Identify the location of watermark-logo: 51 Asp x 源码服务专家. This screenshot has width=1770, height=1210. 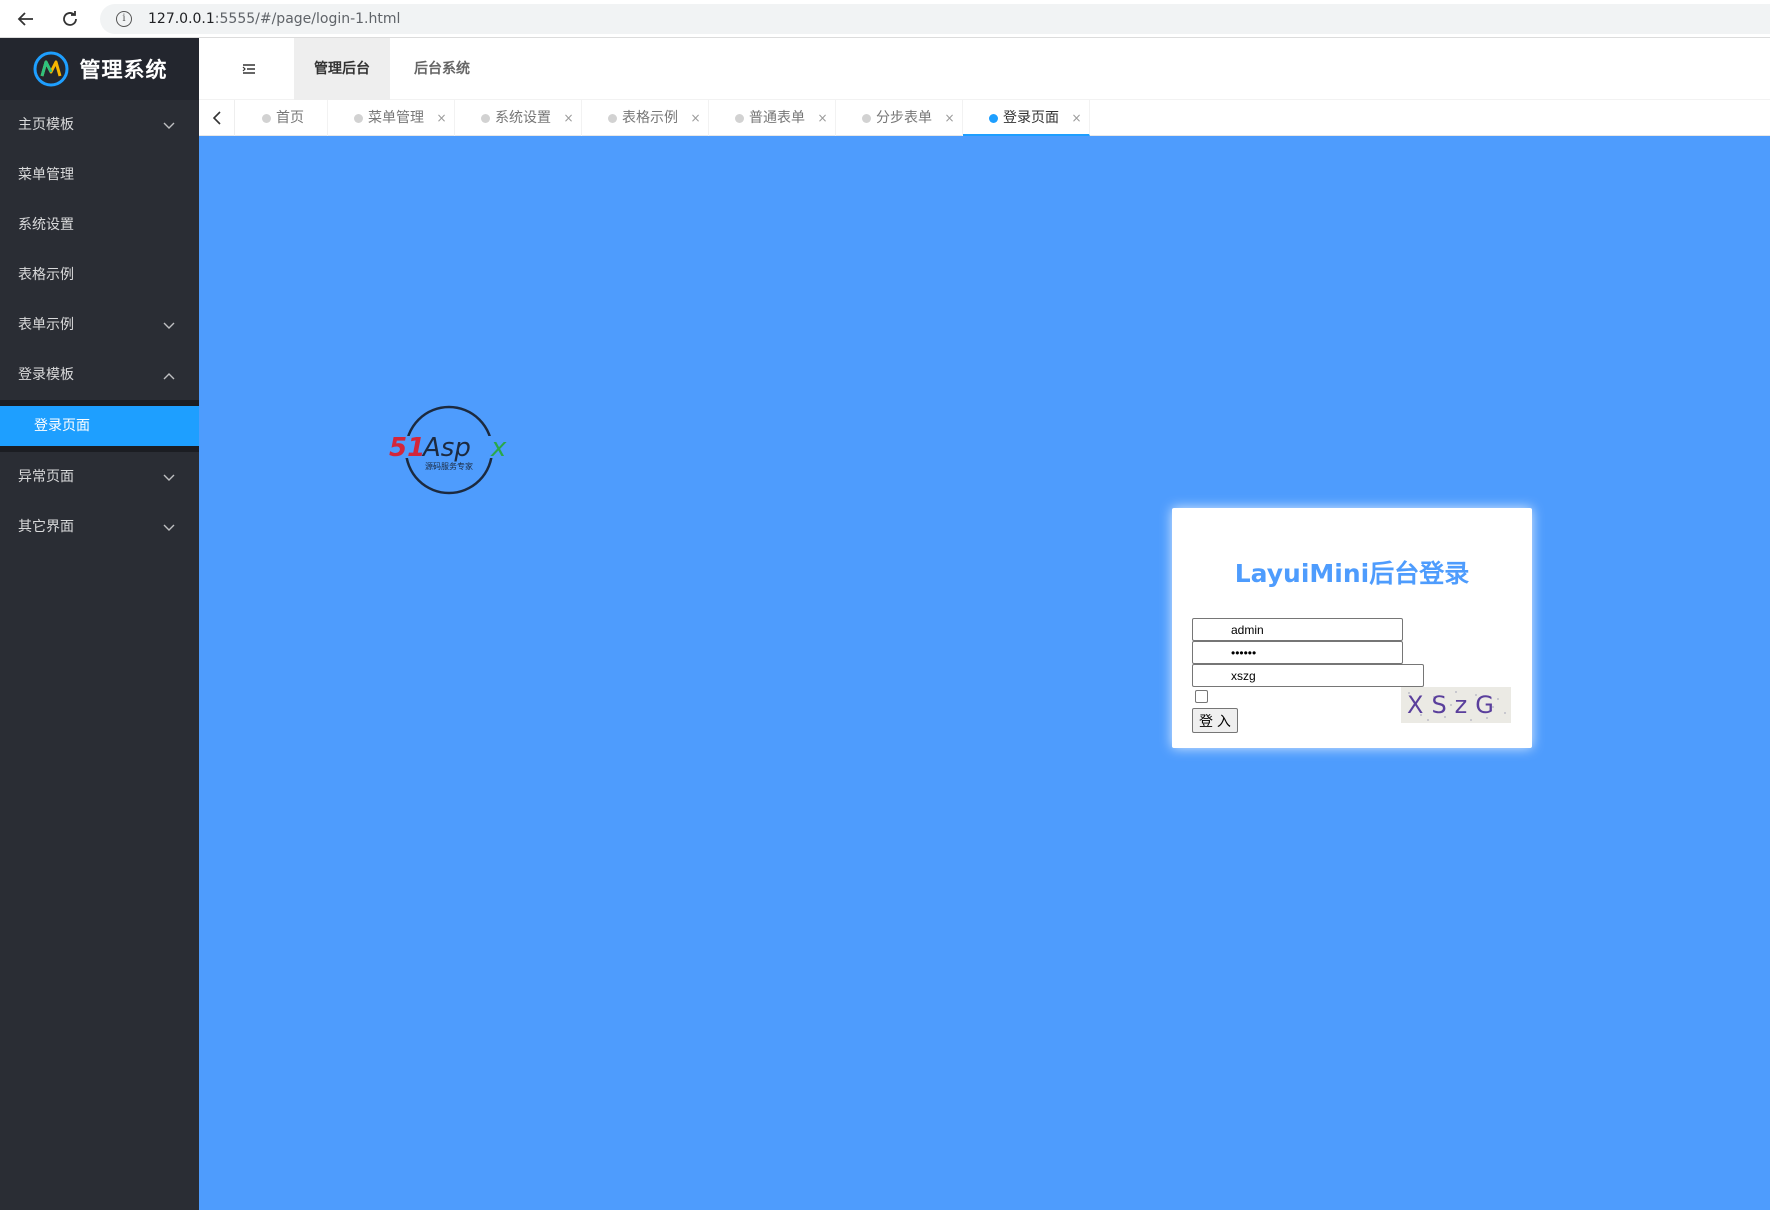
(451, 450).